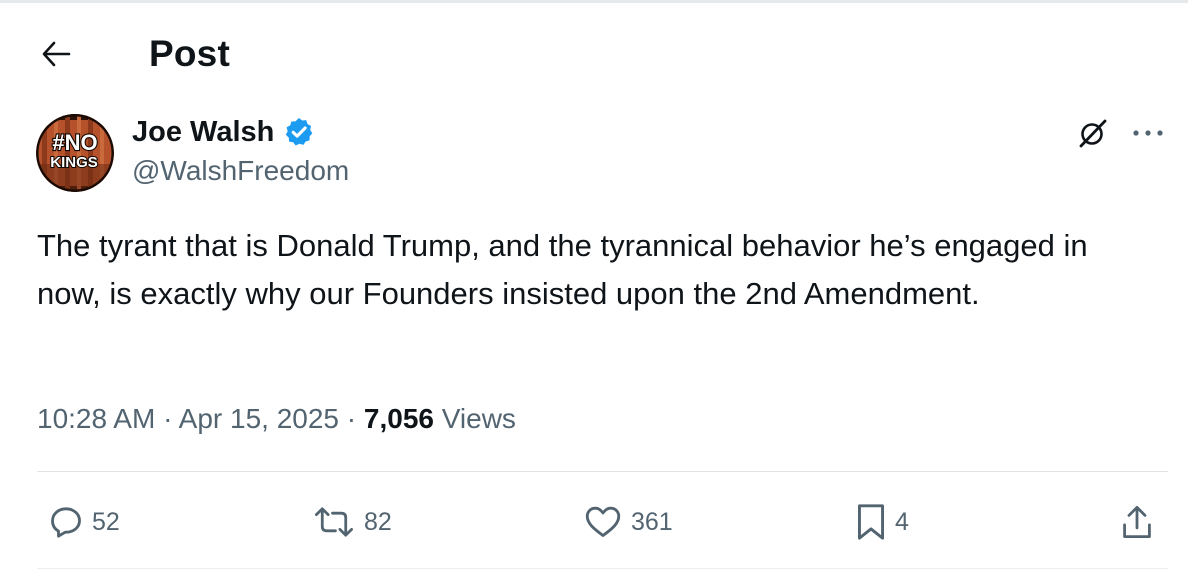 Image resolution: width=1188 pixels, height=578 pixels. I want to click on heart-icon, so click(603, 521).